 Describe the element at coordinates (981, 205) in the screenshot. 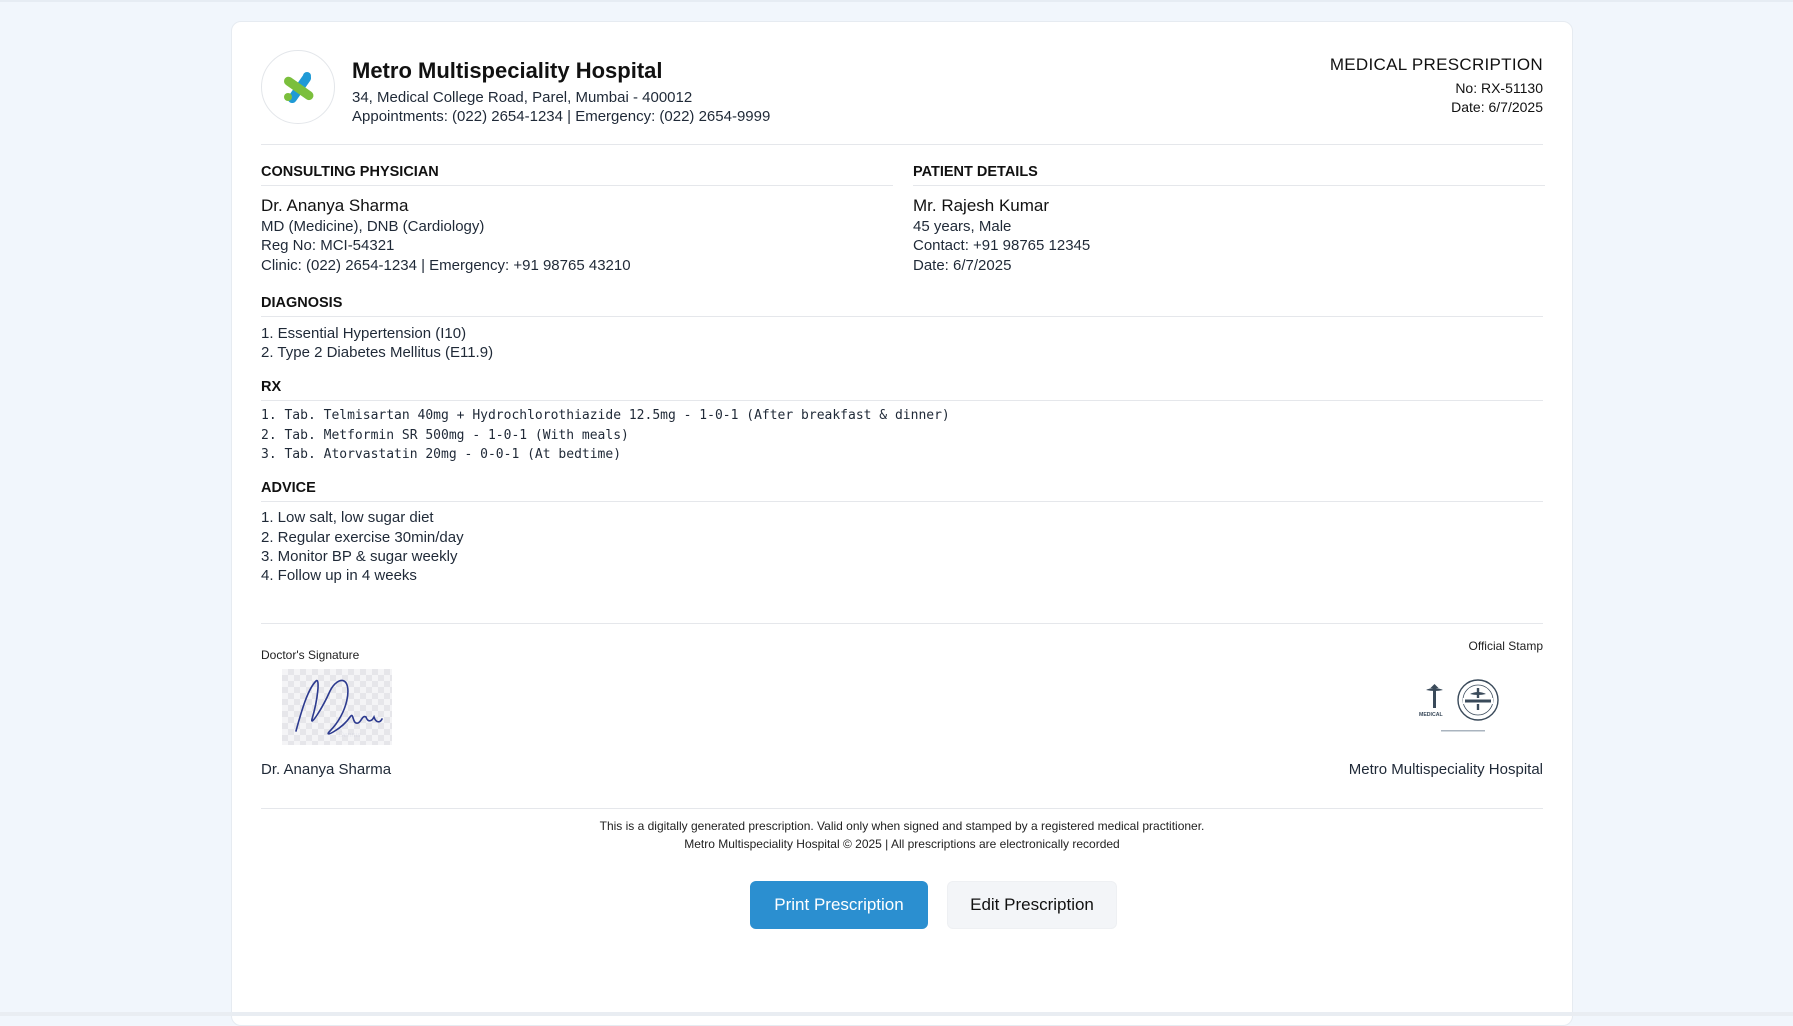

I see `patient-name: Mr. Rajesh Kumar` at that location.